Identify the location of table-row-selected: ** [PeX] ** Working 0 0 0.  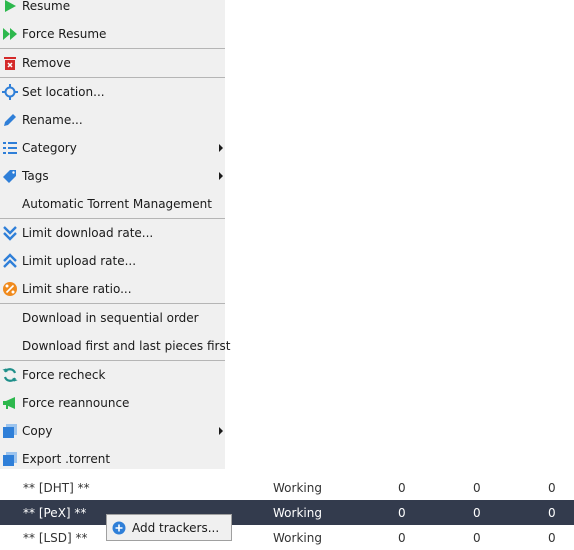
(287, 512).